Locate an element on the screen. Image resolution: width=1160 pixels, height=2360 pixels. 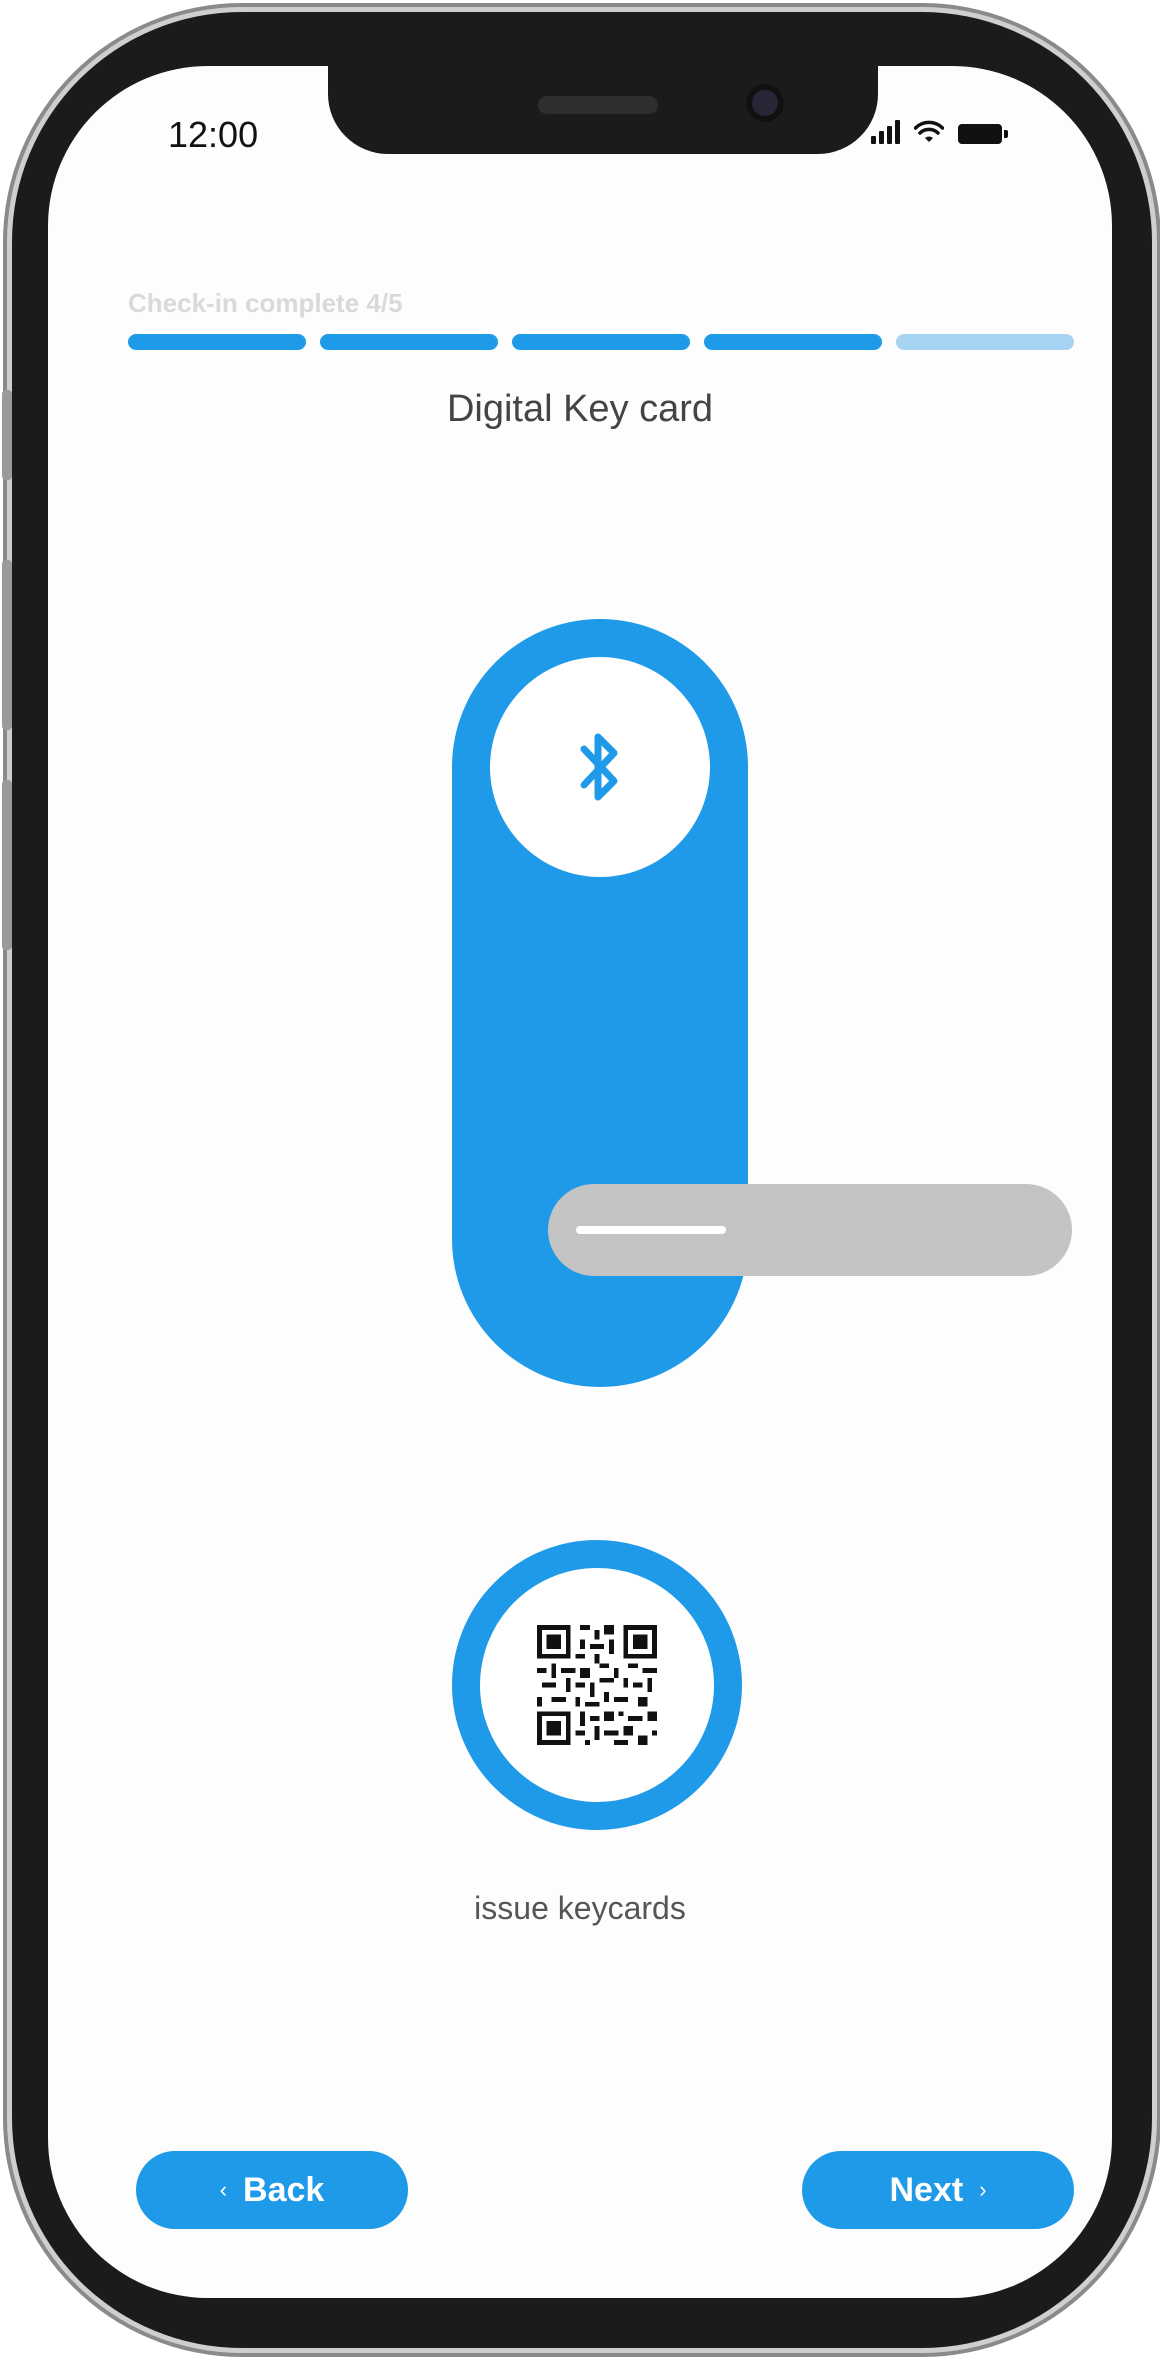
notch is located at coordinates (603, 110).